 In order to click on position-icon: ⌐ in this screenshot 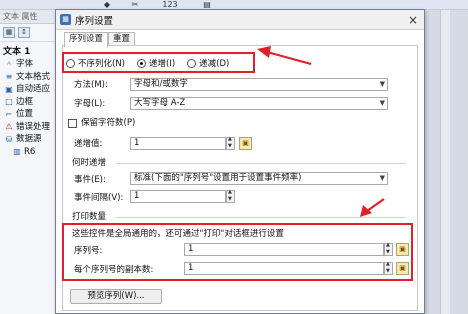, I will do `click(9, 114)`.